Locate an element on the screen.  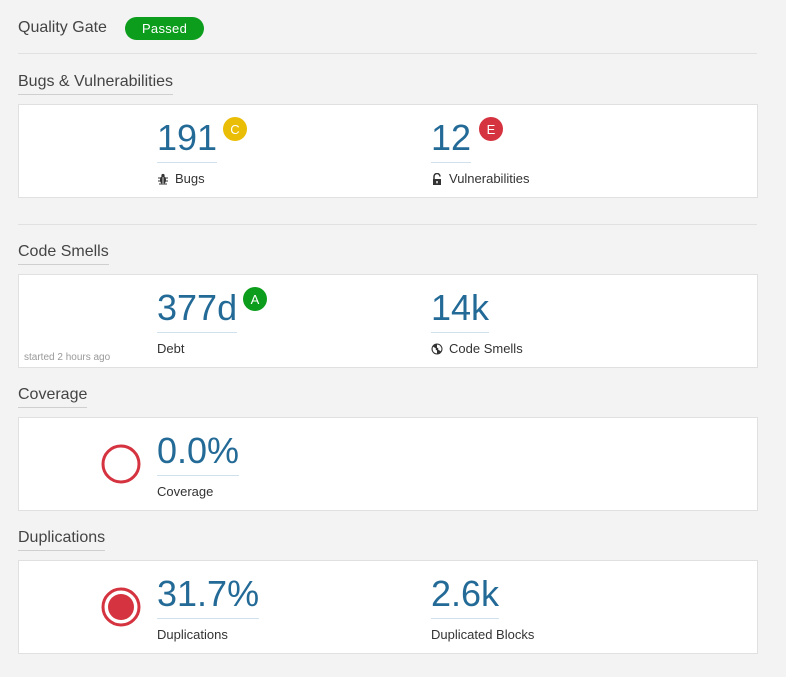
duplicated-blocks-measure: 2.6k Duplicated Blocks is located at coordinates (482, 608).